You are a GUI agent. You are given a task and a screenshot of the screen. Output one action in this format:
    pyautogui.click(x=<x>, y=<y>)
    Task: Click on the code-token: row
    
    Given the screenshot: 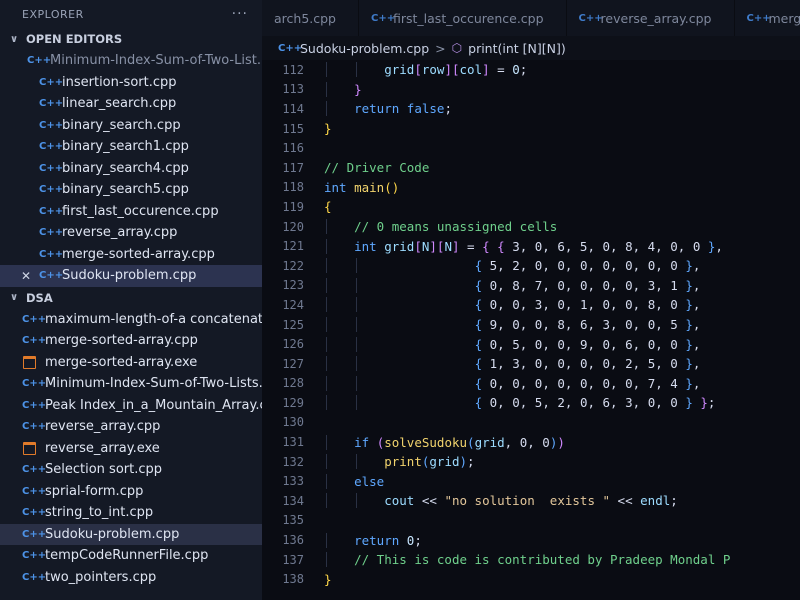 What is the action you would take?
    pyautogui.click(x=433, y=70)
    